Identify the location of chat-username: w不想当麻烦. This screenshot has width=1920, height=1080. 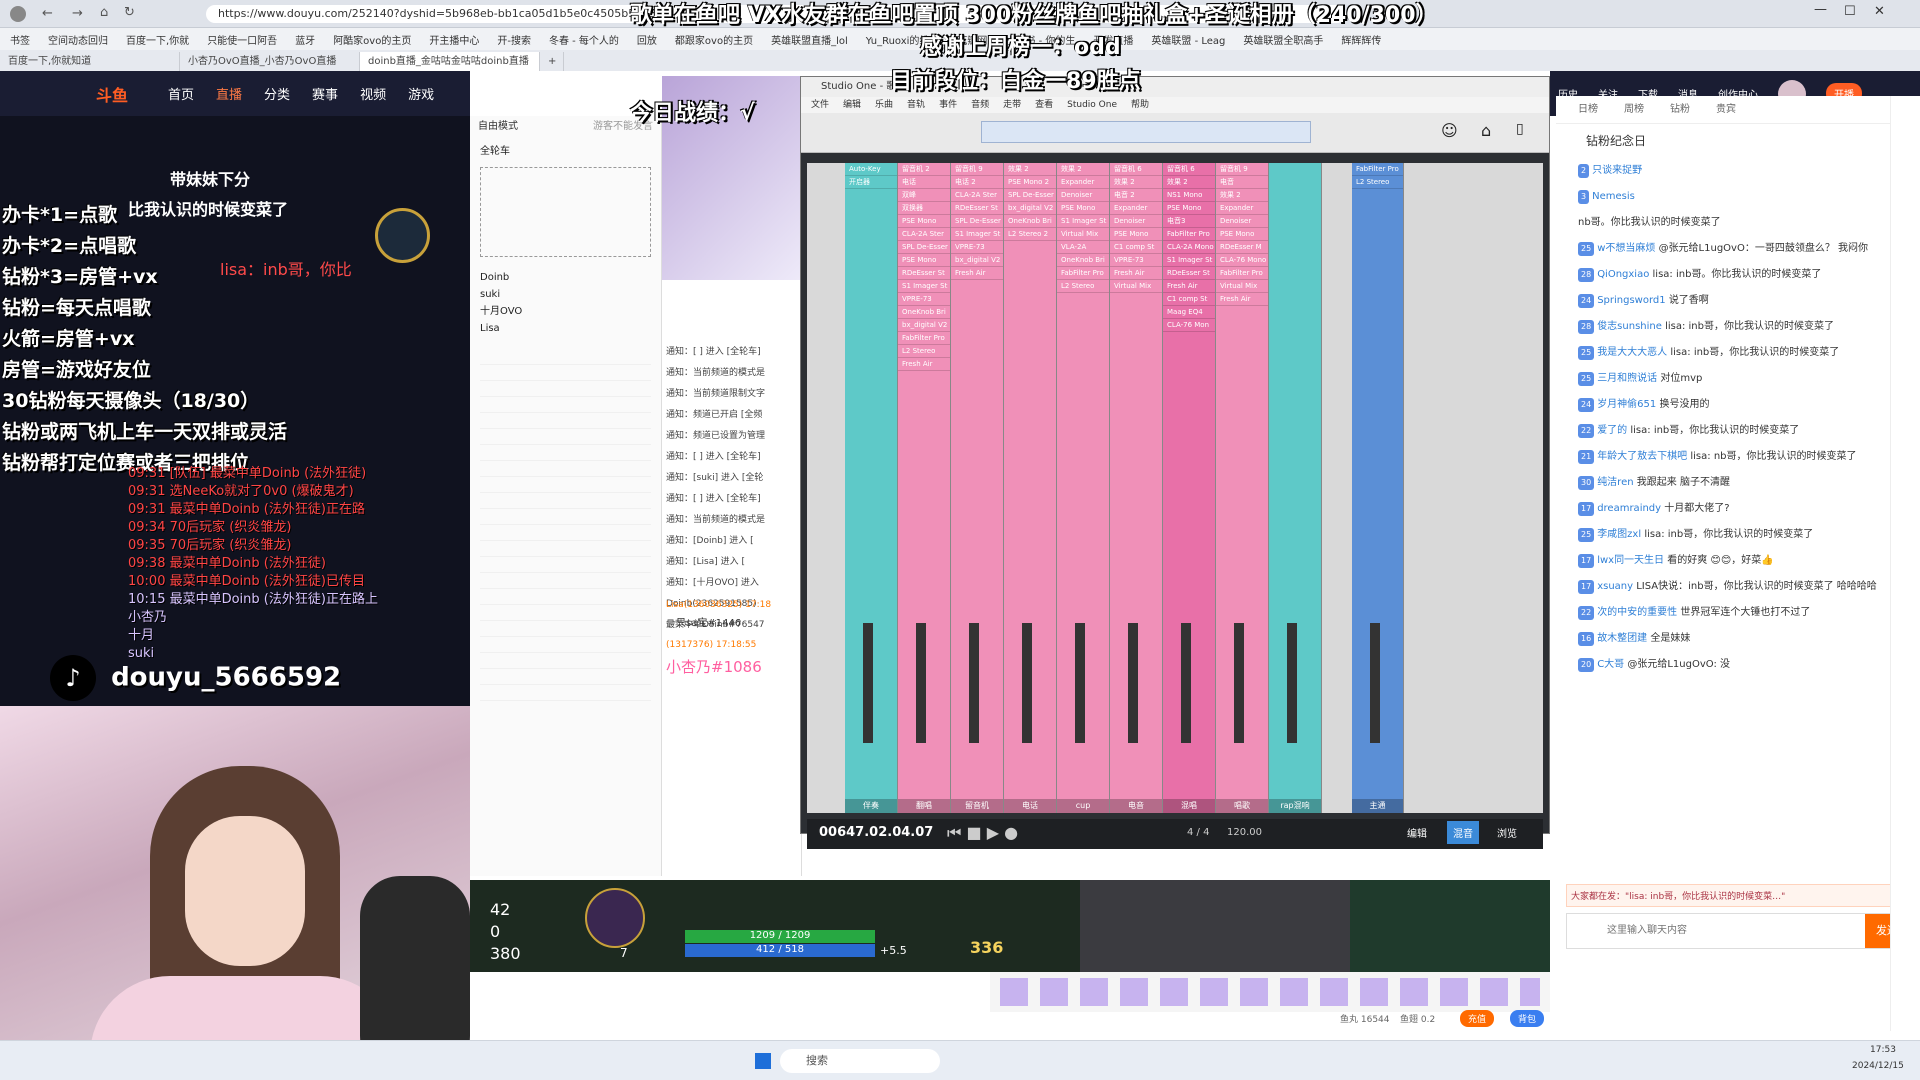
(1626, 248).